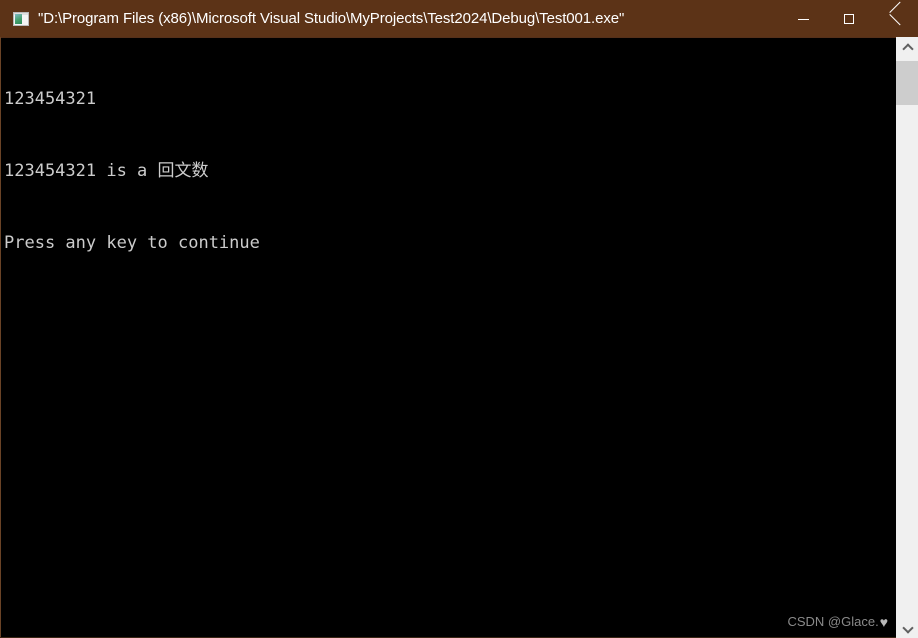 Image resolution: width=918 pixels, height=638 pixels. I want to click on scroll-up-button, so click(907, 47).